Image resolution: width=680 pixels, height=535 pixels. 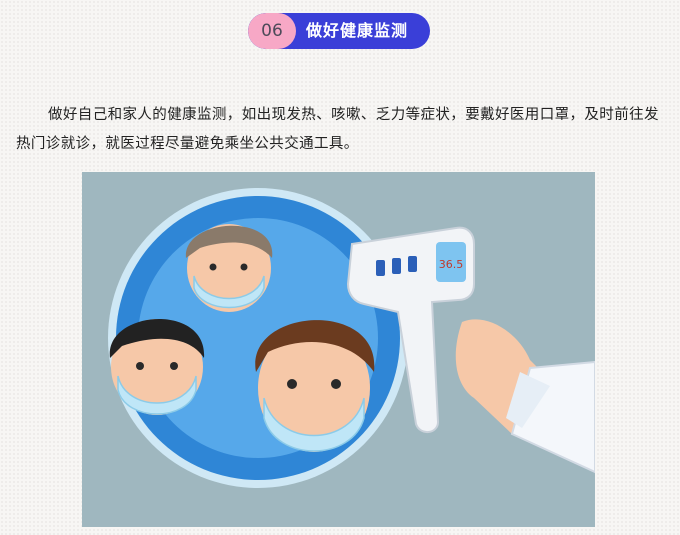 What do you see at coordinates (357, 30) in the screenshot?
I see `section-title: 做好健康监测` at bounding box center [357, 30].